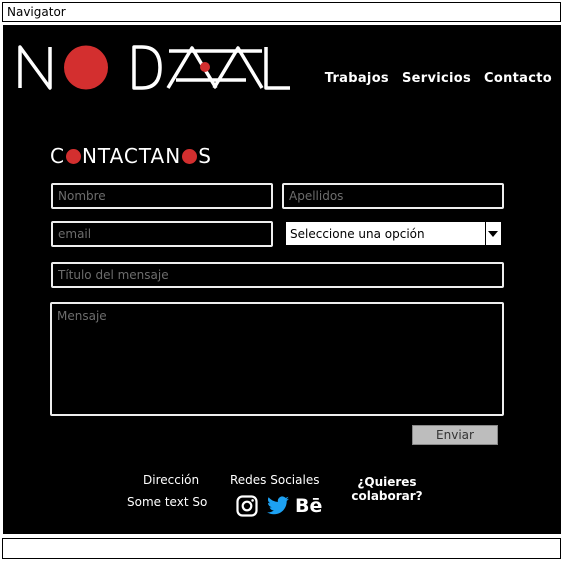  I want to click on behance-icon: Bē, so click(308, 506).